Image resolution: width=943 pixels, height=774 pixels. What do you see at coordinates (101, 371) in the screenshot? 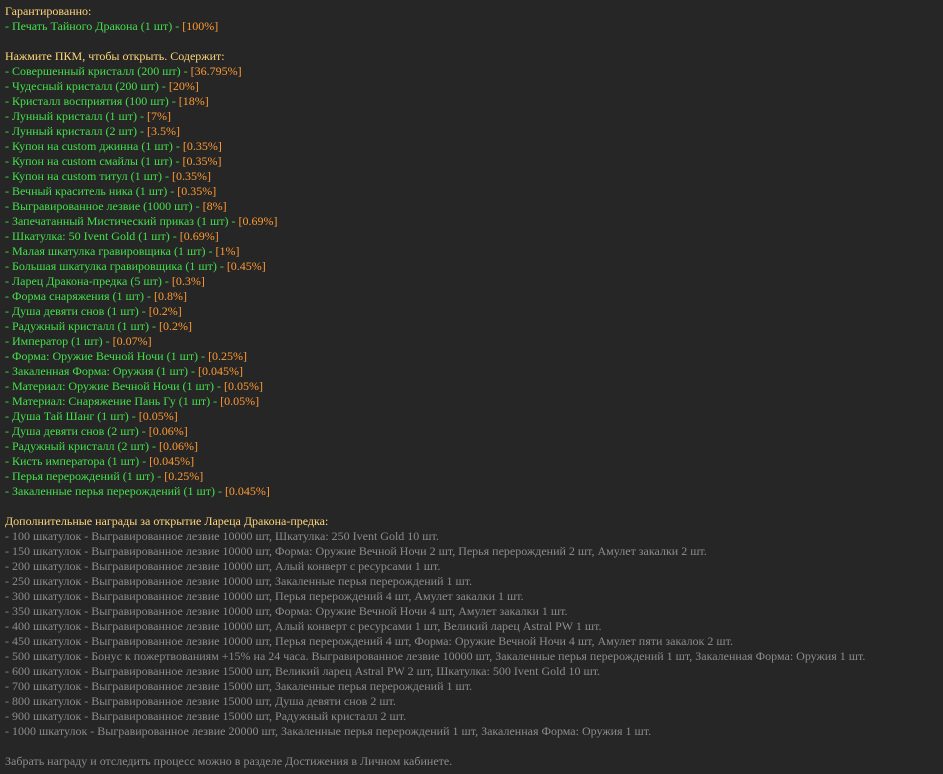
I see `drop-item-name: - Закаленная Форма: Оружия (1 шт) -` at bounding box center [101, 371].